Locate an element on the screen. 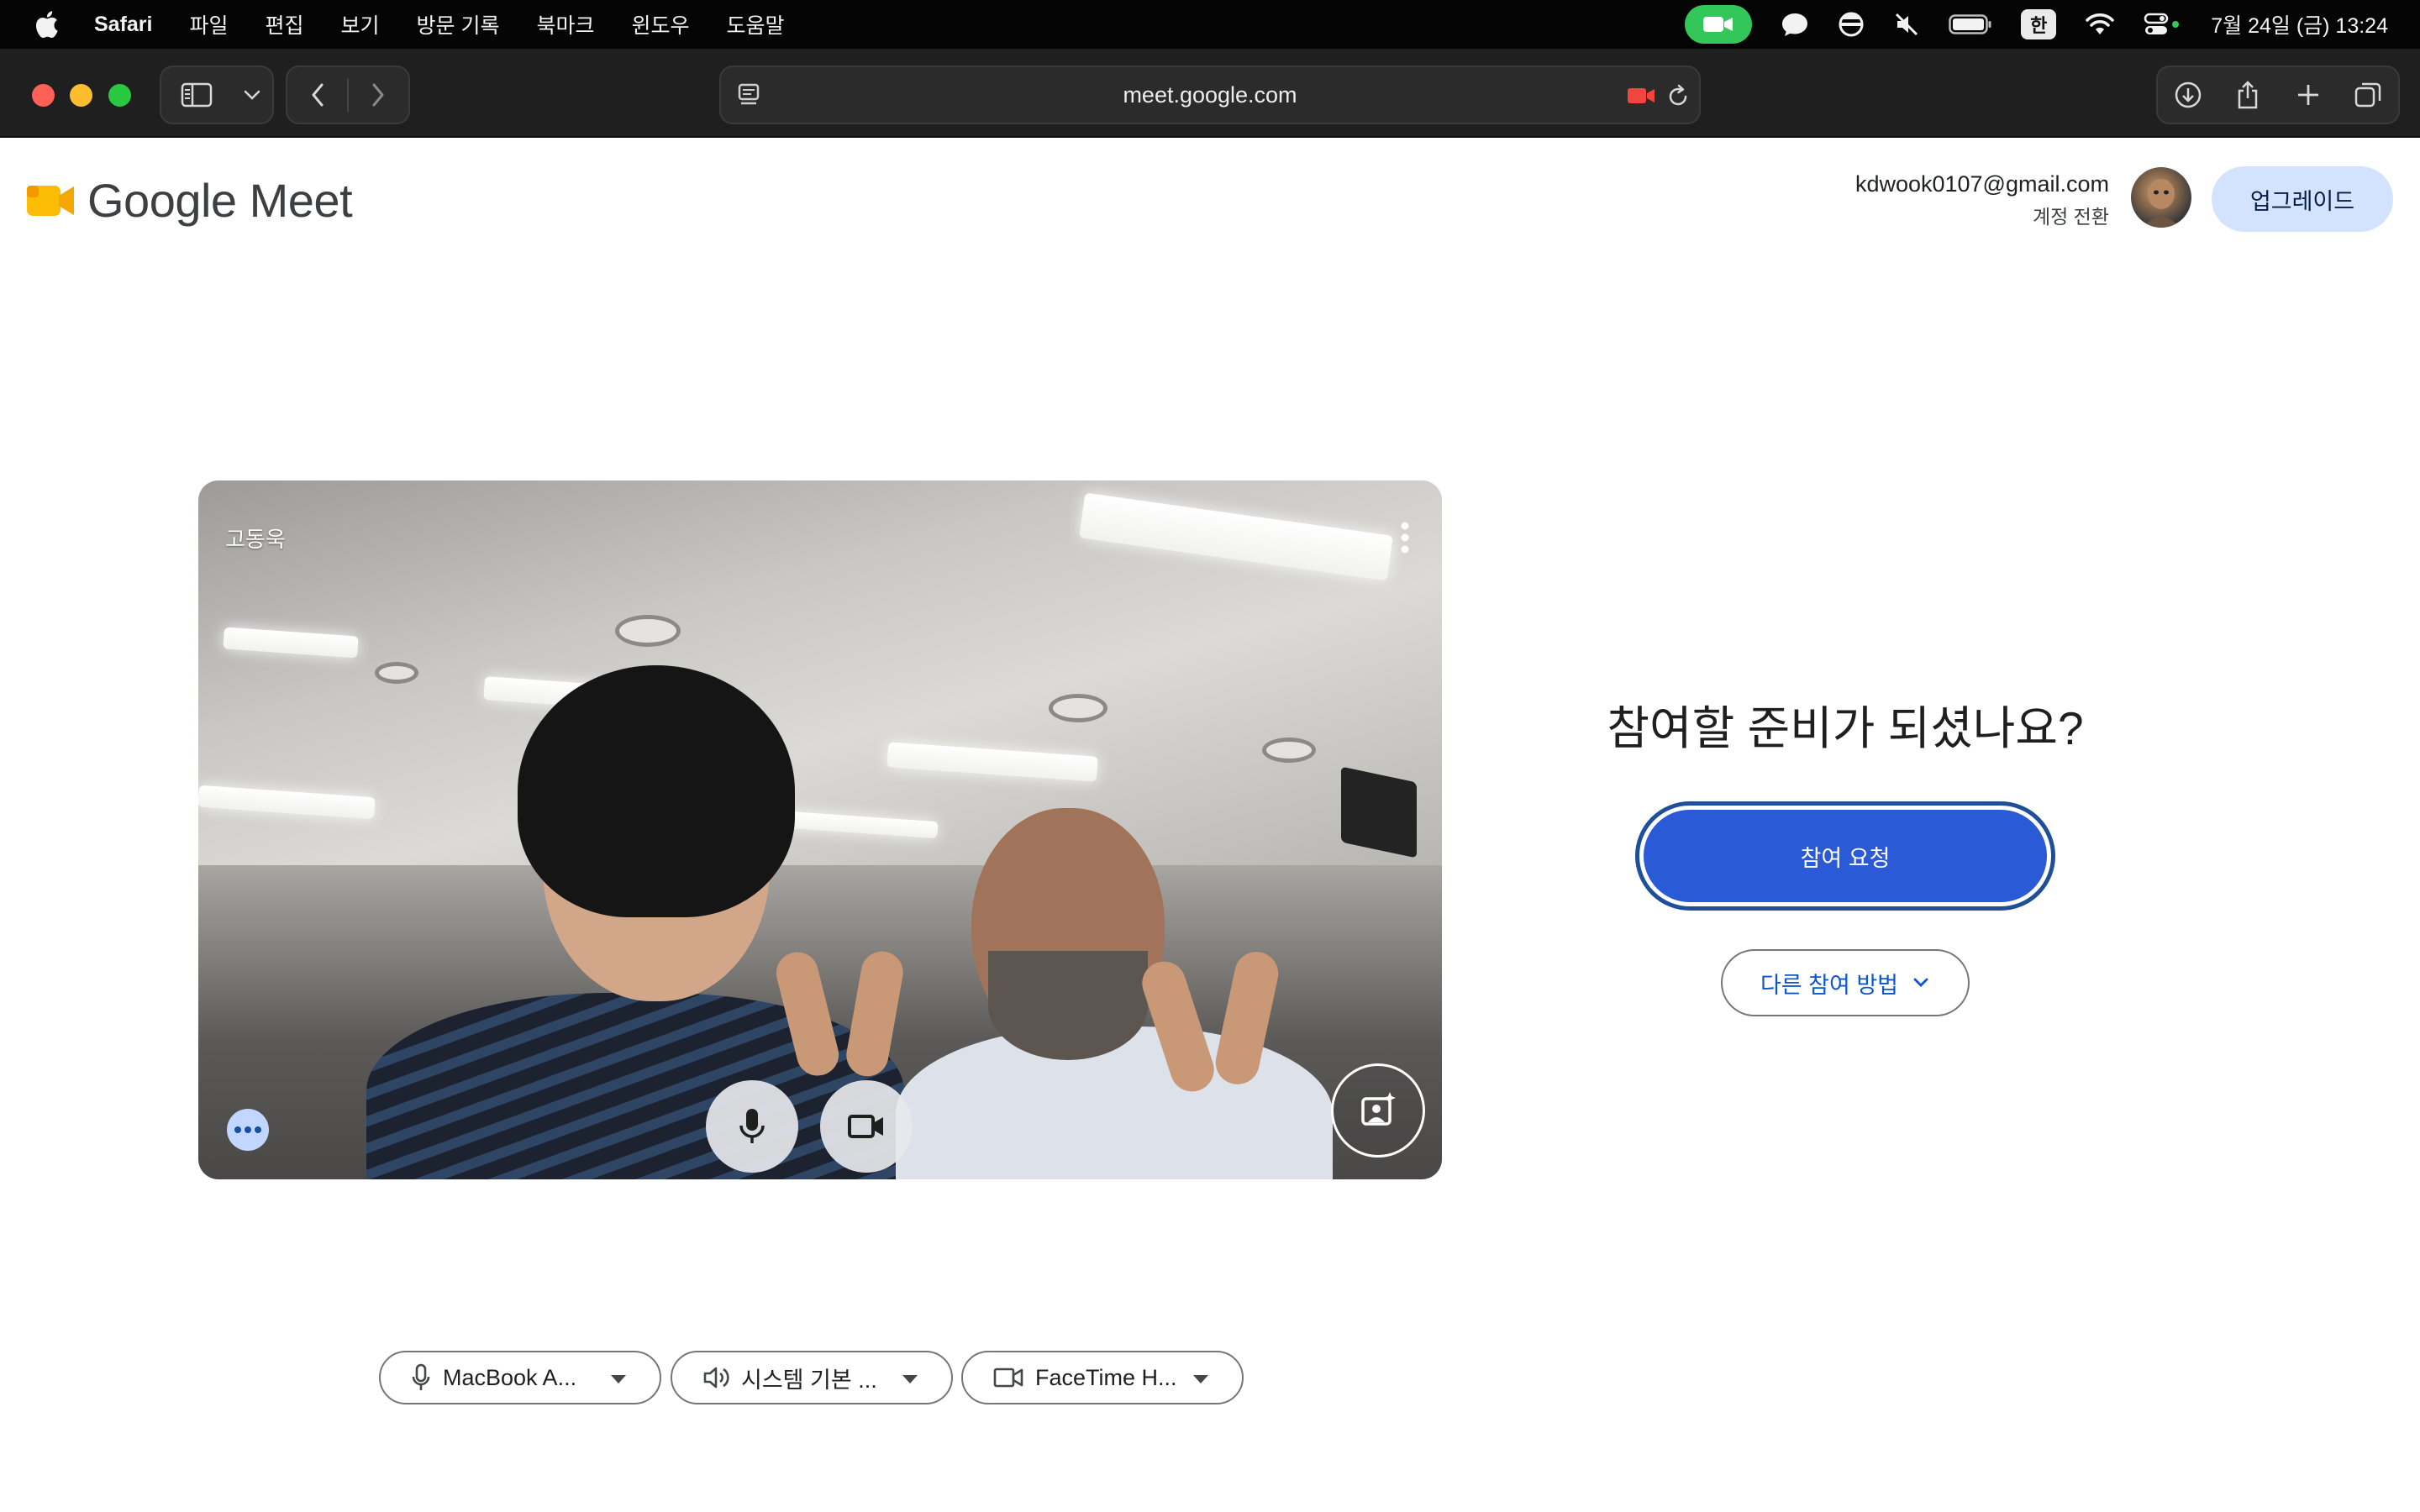 The height and width of the screenshot is (1512, 2420). sidebar-toggle-group is located at coordinates (217, 95).